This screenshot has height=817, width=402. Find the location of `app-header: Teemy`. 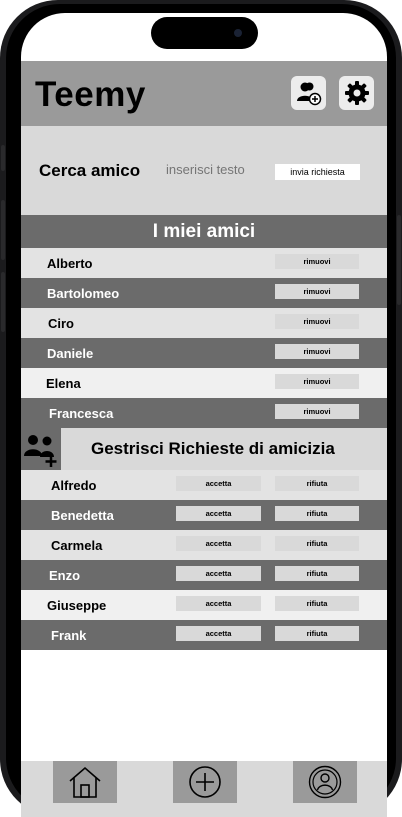

app-header: Teemy is located at coordinates (204, 93).